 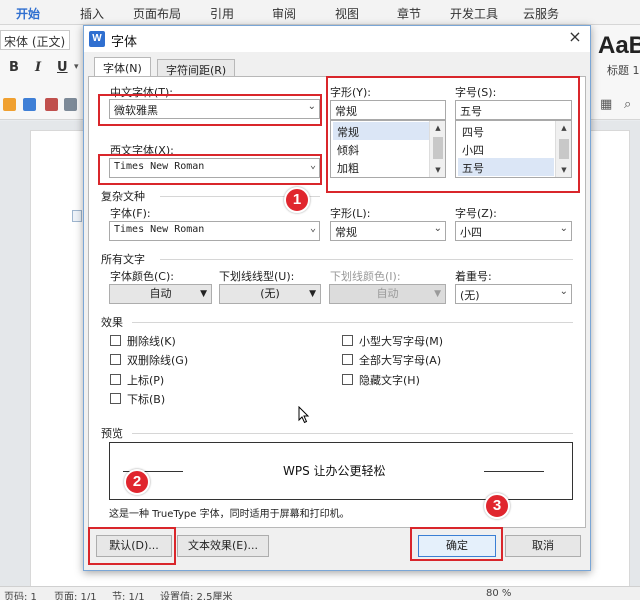 I want to click on complex-font-select: Times New Roman ⌄, so click(x=214, y=231).